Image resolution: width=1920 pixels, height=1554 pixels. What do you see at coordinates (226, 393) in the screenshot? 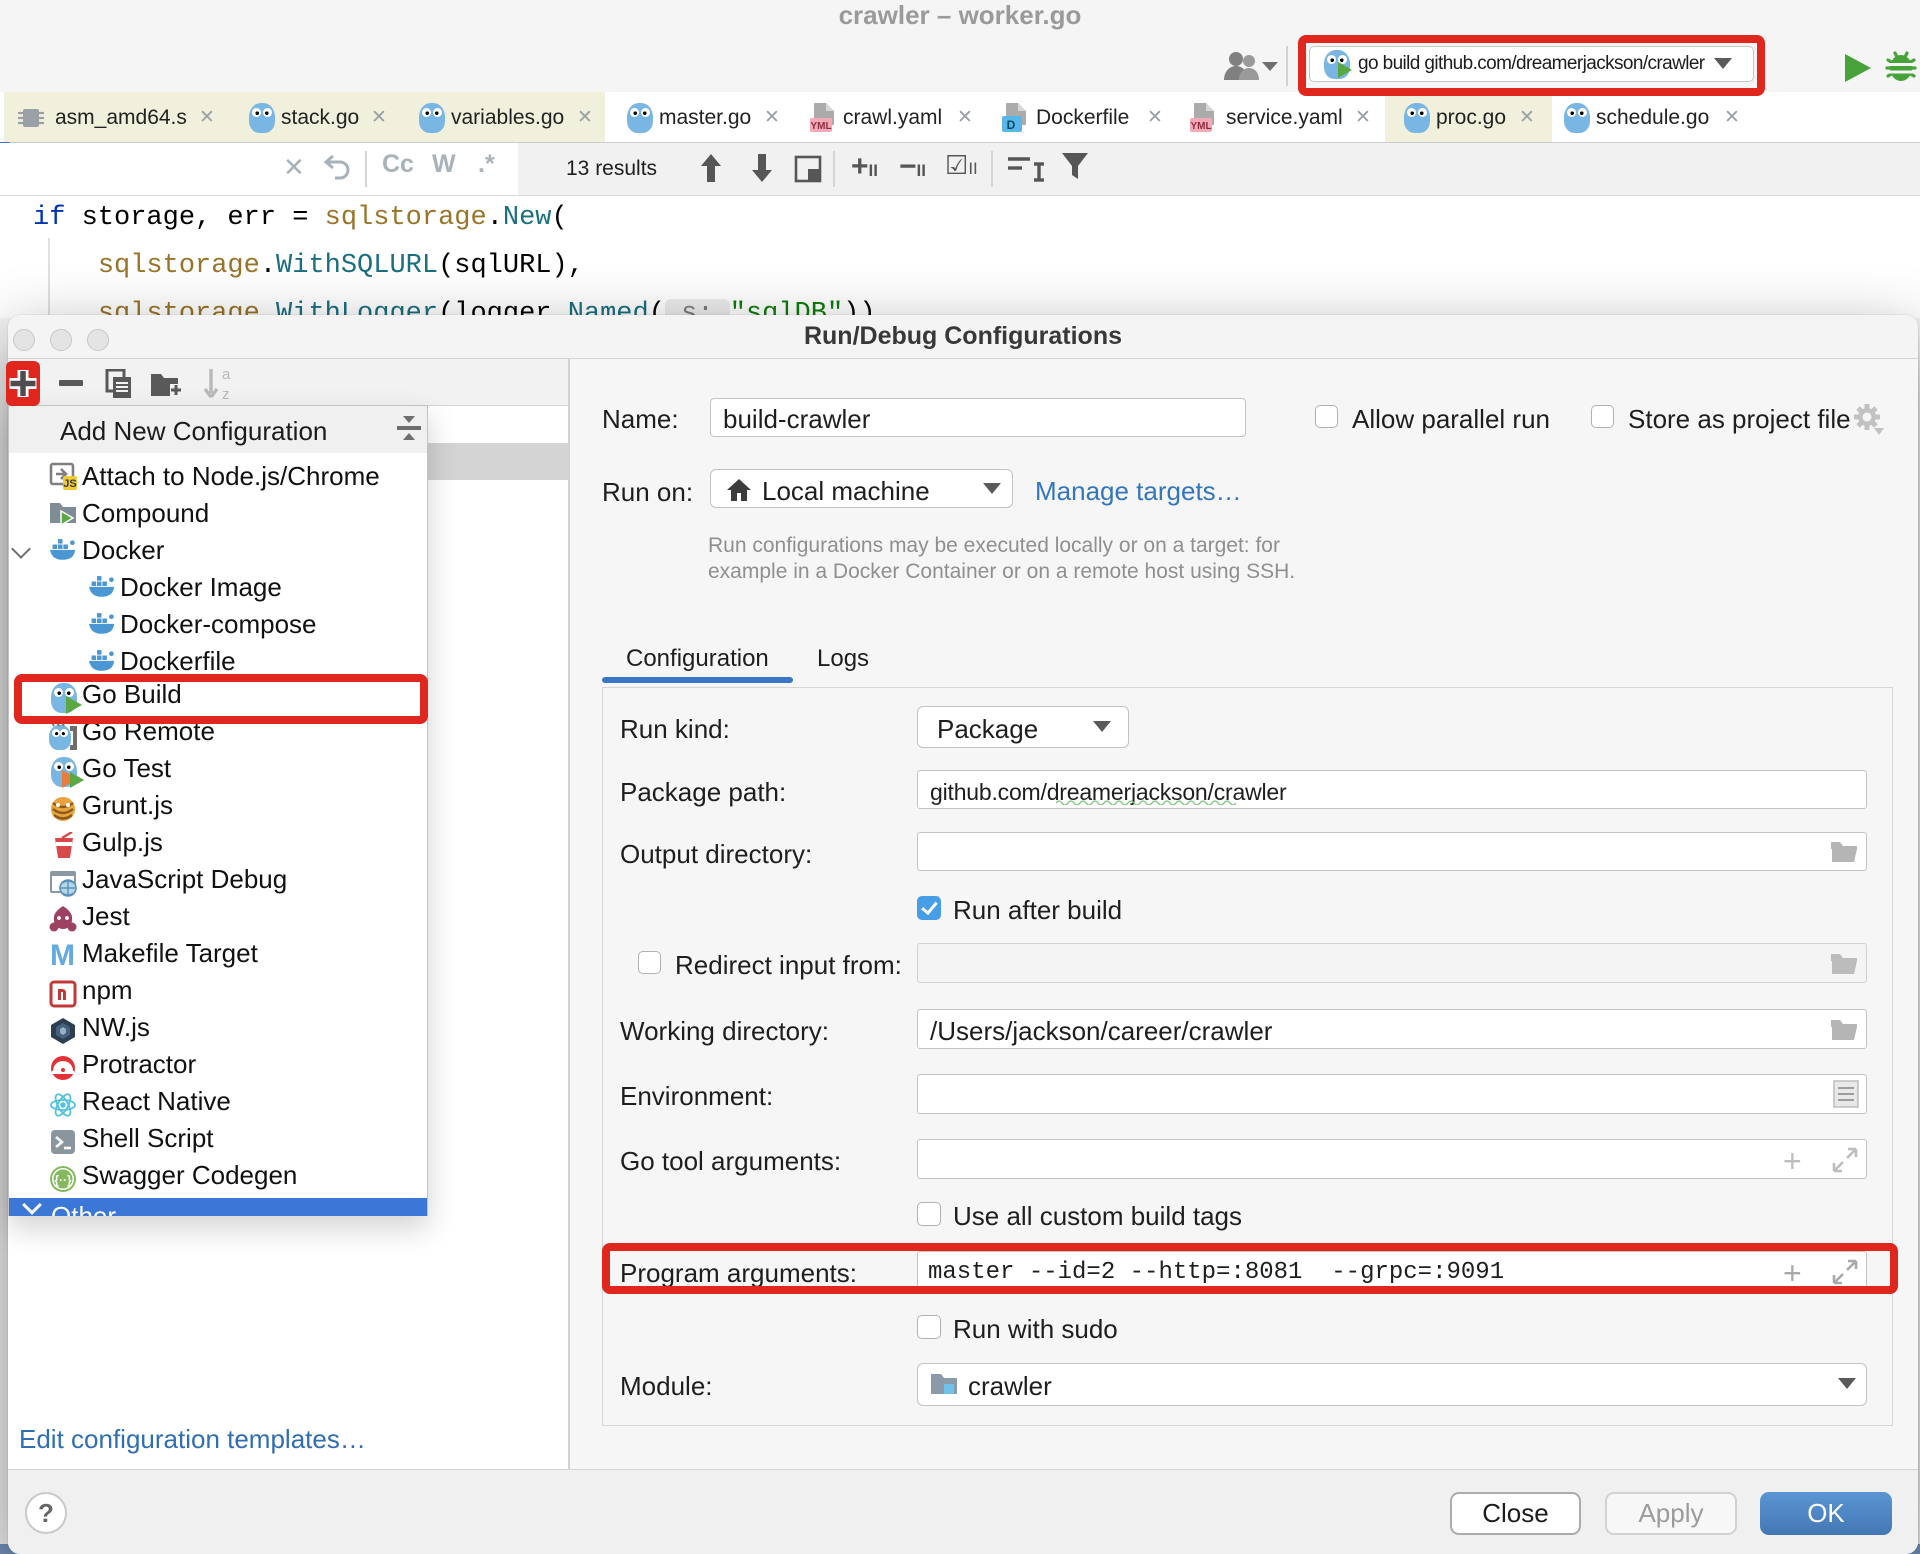
I see `svg-text: z` at bounding box center [226, 393].